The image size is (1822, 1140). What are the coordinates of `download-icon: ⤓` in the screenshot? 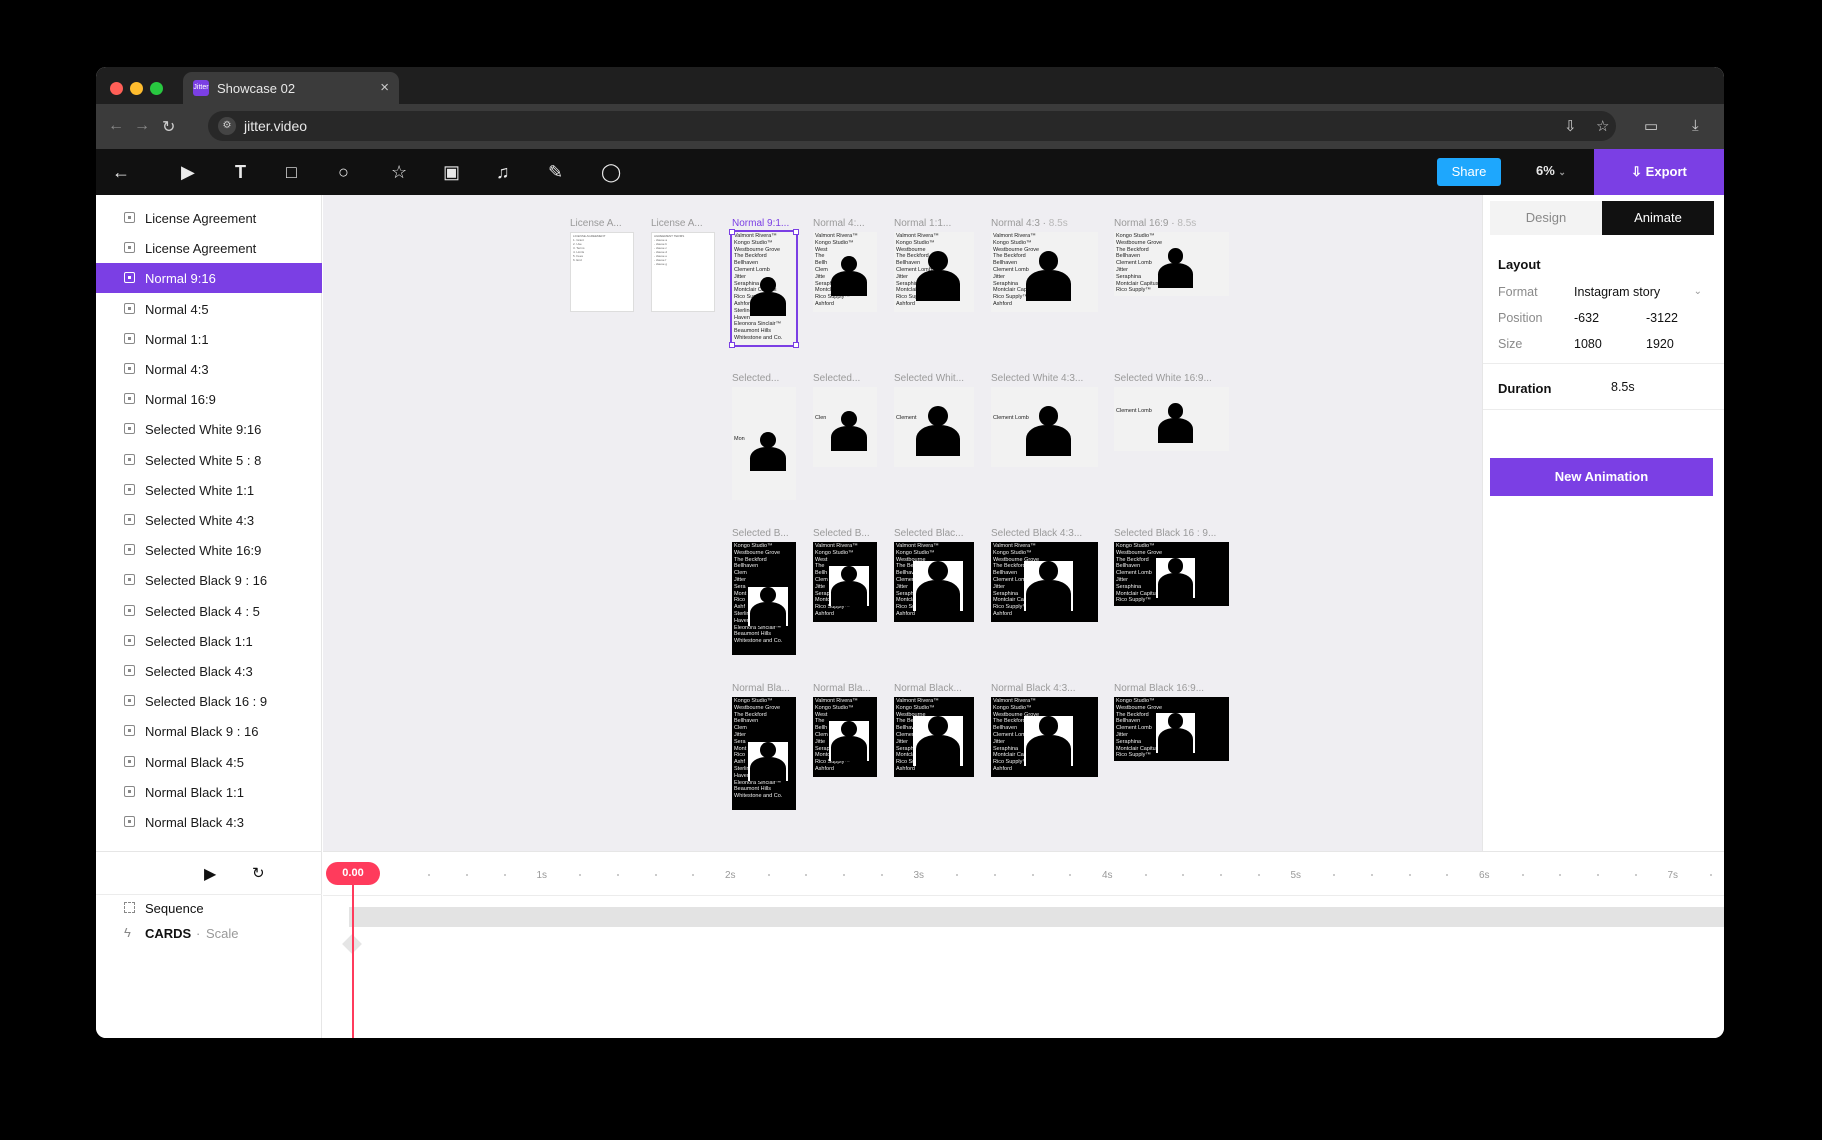 It's located at (1695, 125).